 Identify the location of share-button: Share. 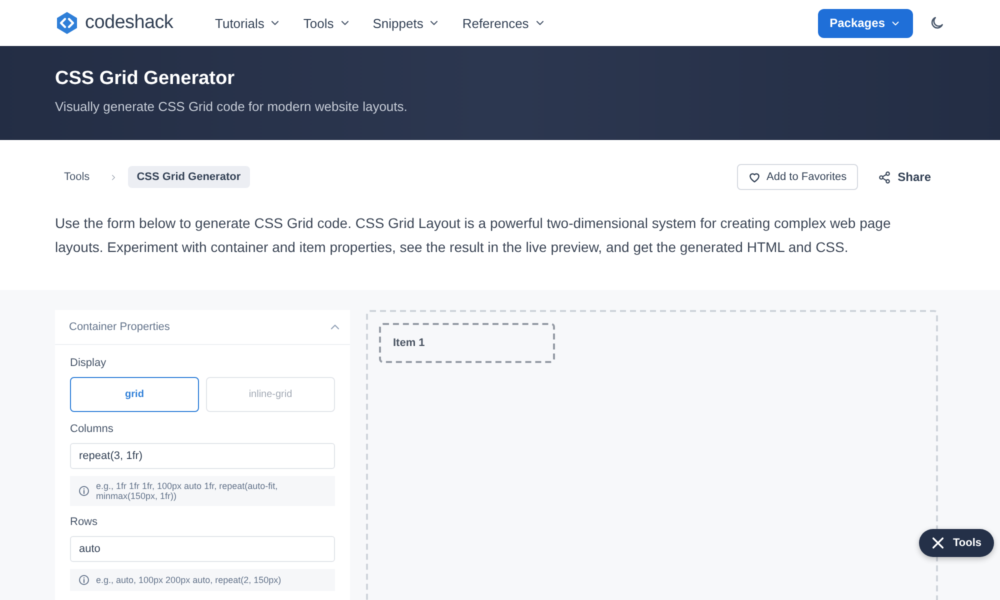
(904, 177).